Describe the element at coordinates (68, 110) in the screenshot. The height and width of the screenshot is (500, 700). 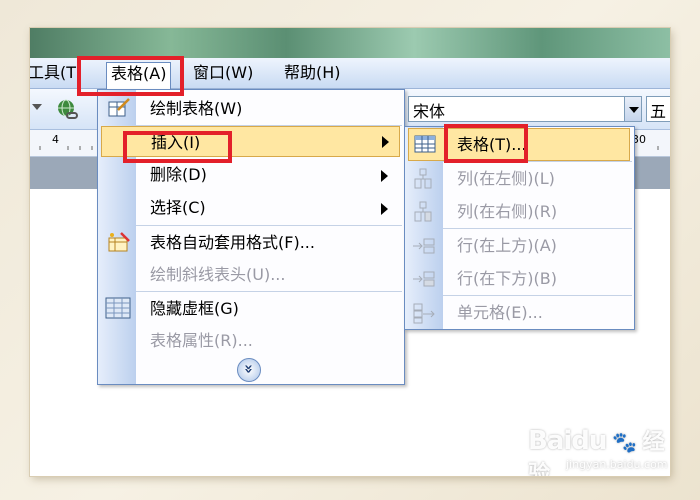
I see `hyperlink-icon` at that location.